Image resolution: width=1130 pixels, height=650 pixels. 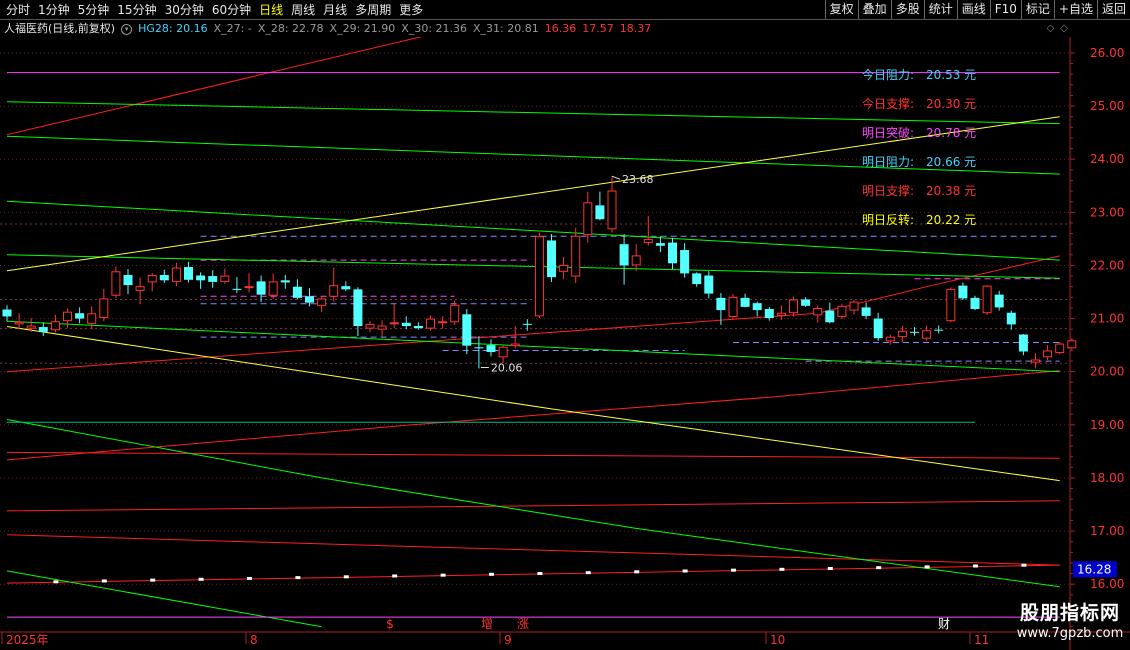 I want to click on toolbar-button: F10, so click(x=1005, y=9).